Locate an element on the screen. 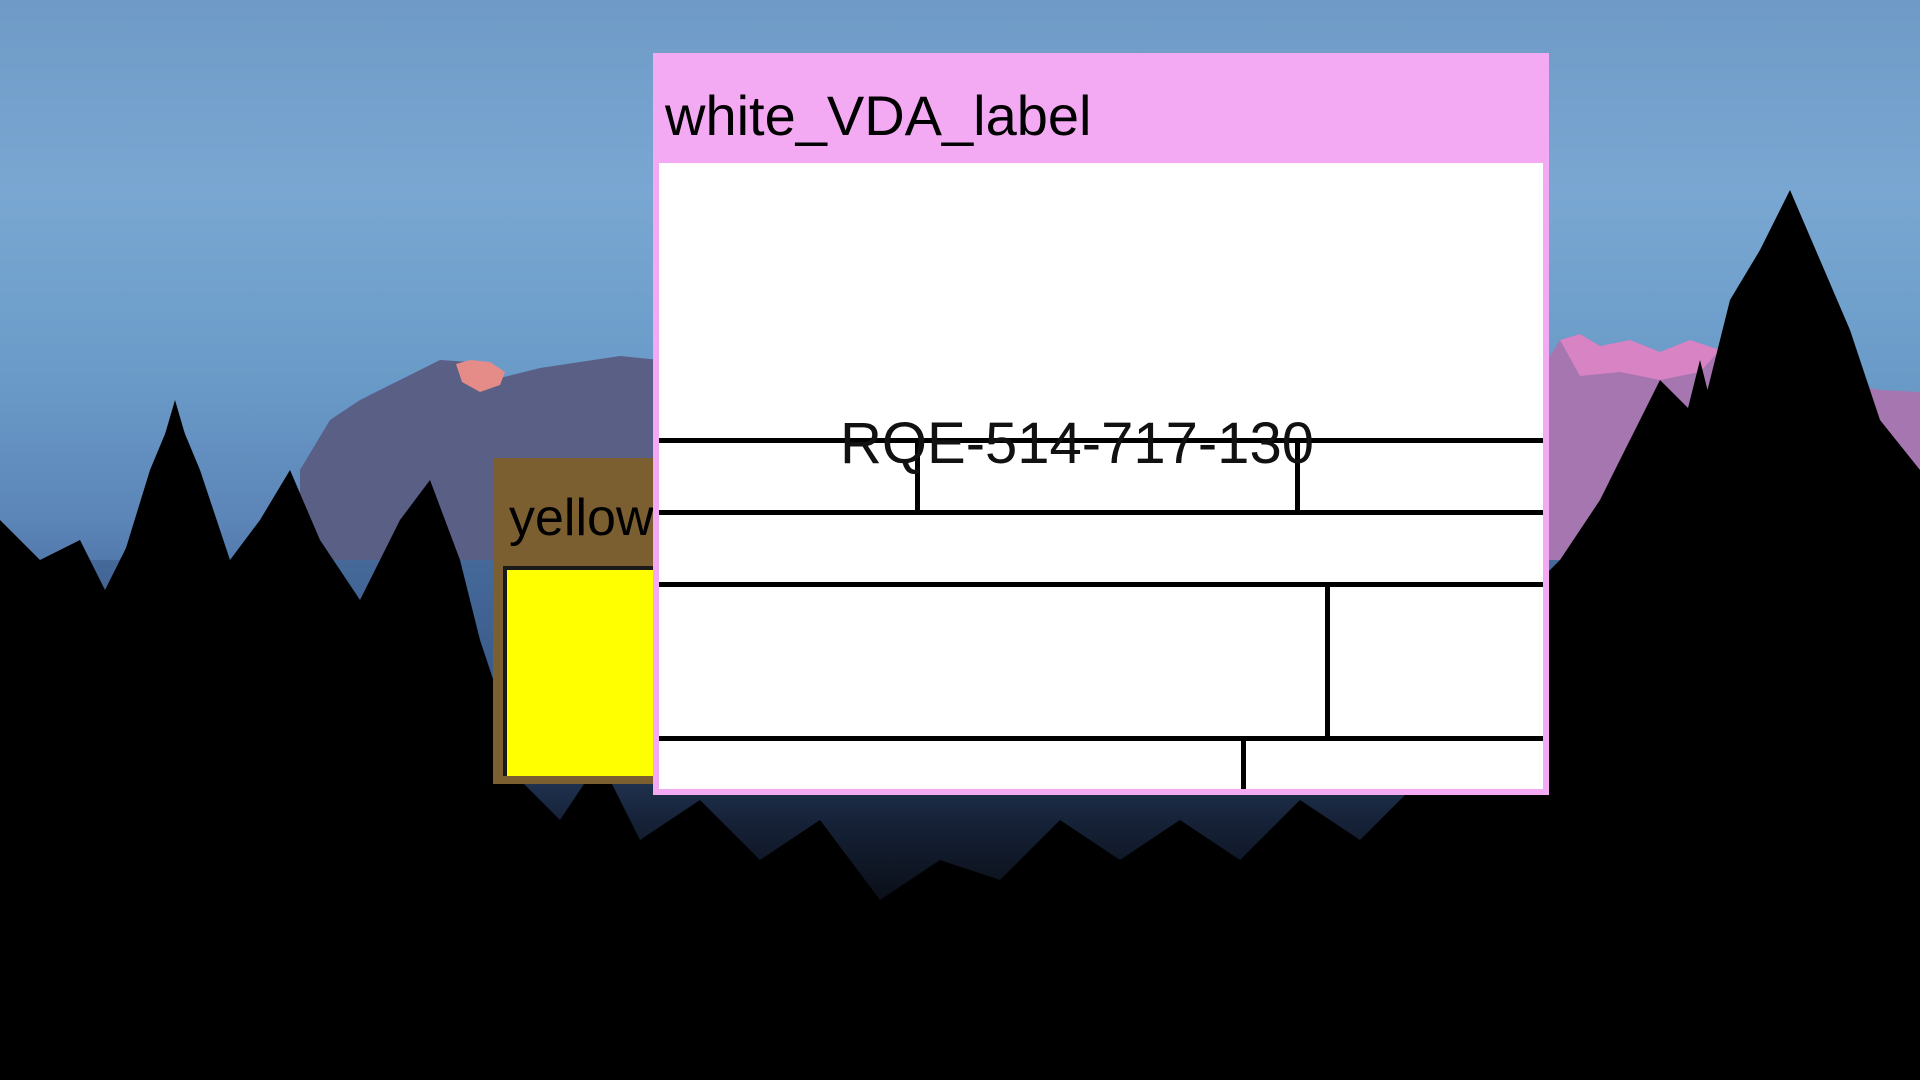  vda-label-code: RQE-514-717-130 is located at coordinates (1077, 443).